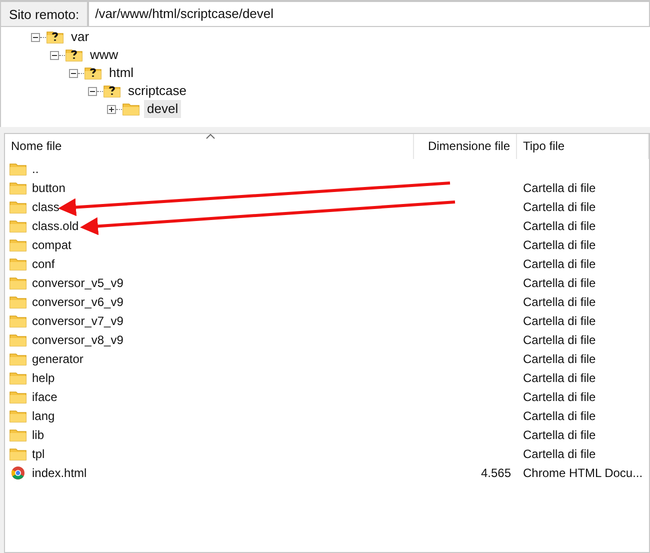  What do you see at coordinates (78, 321) in the screenshot?
I see `file-name: conversor_v7_v9` at bounding box center [78, 321].